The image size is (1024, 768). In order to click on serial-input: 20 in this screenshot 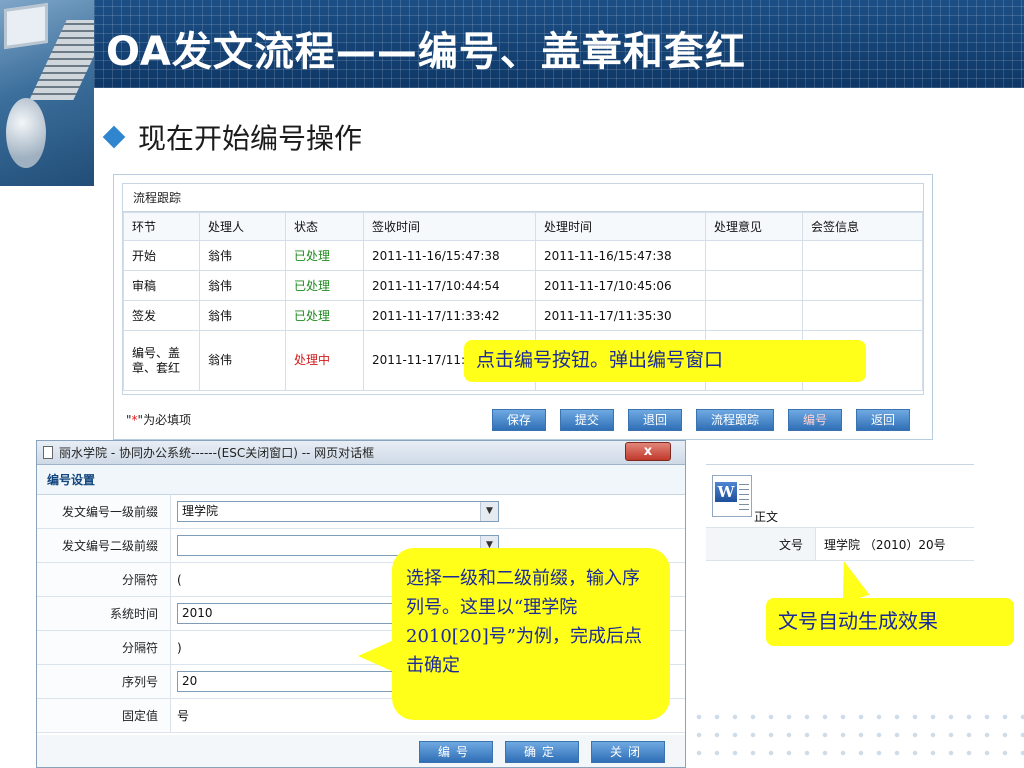, I will do `click(287, 681)`.